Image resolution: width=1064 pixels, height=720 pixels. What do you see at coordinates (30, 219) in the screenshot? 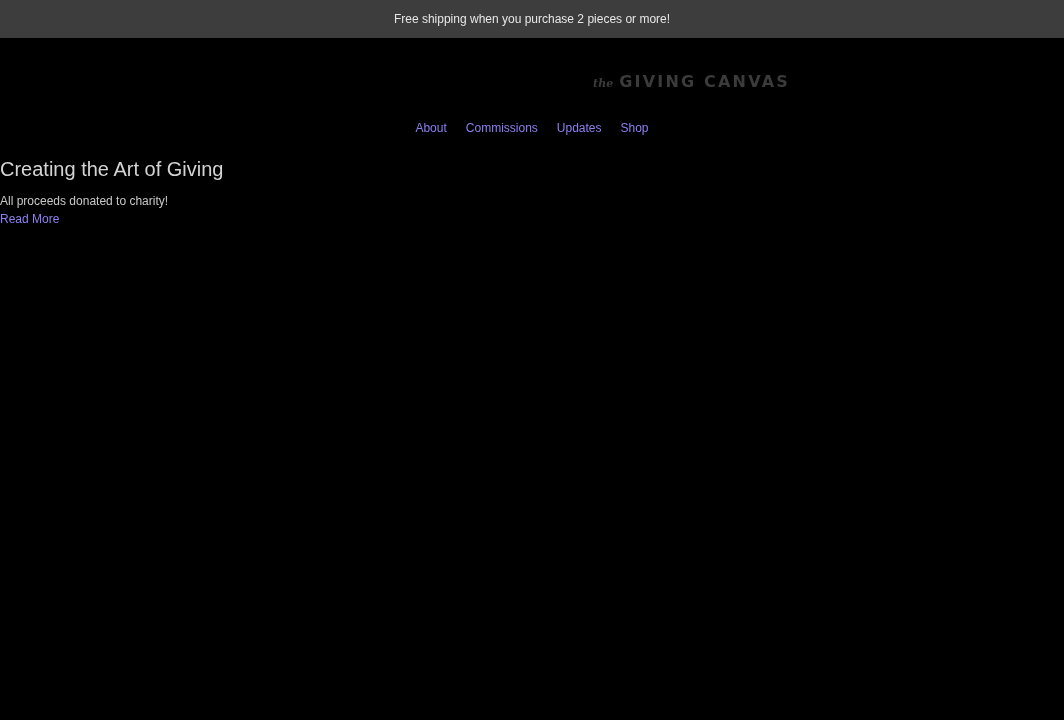
I see `read-more-link: Read More` at bounding box center [30, 219].